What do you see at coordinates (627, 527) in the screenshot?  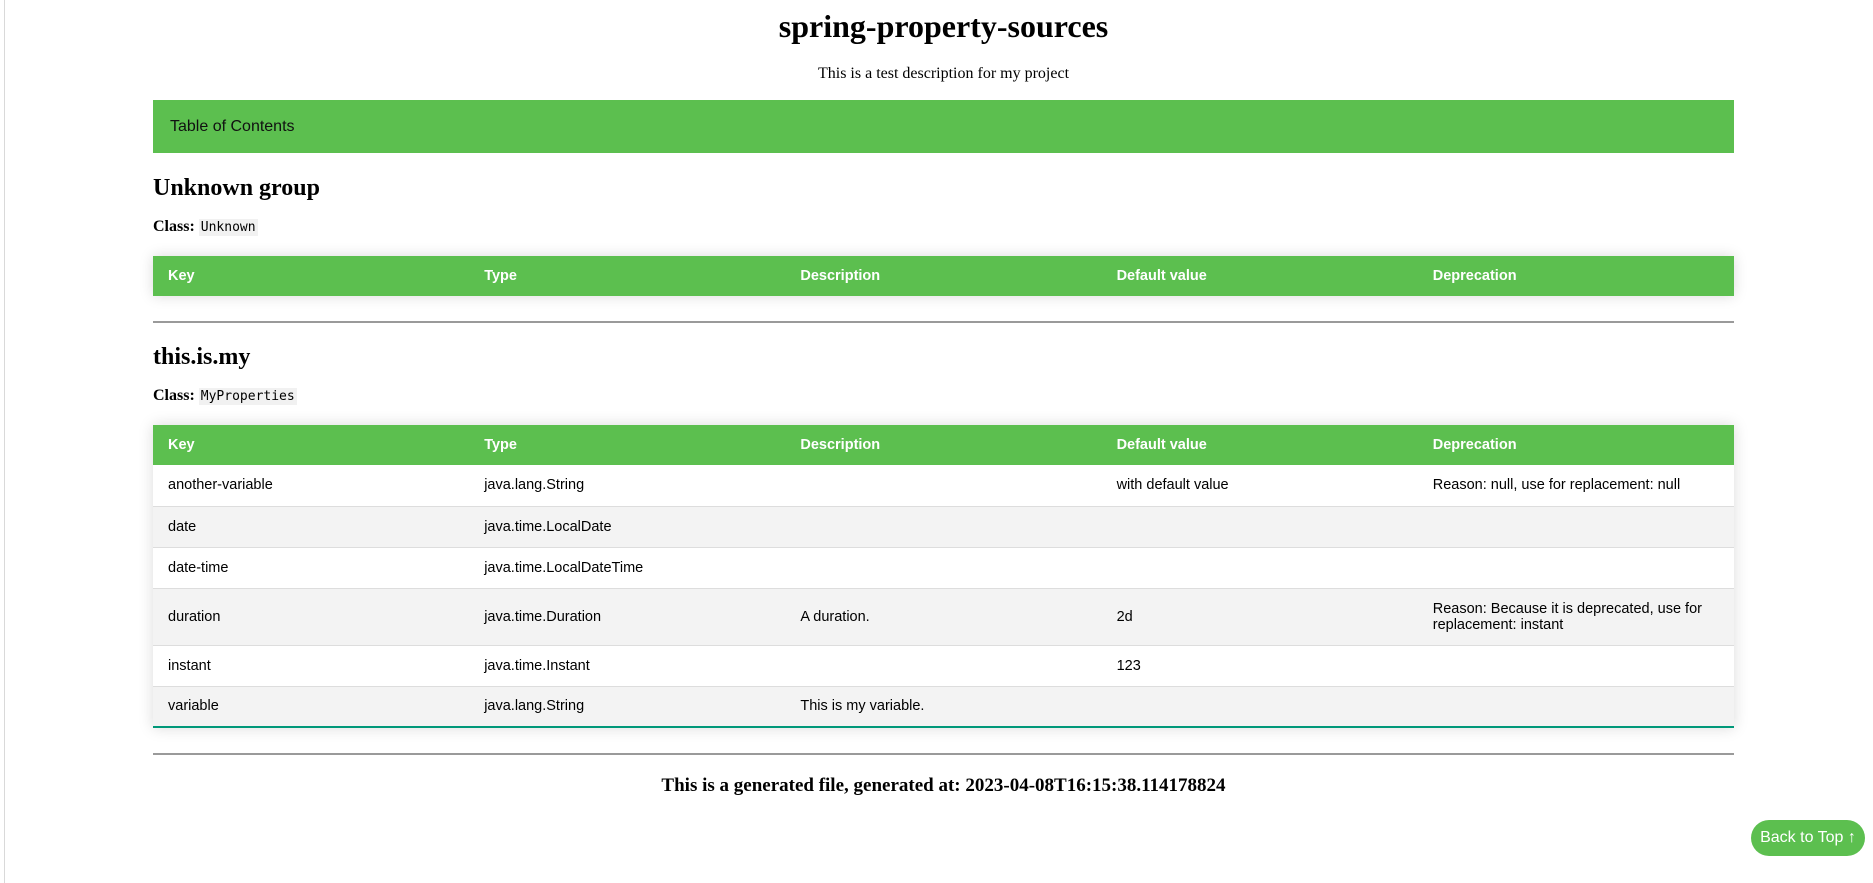 I see `cell-type: java.time.LocalDate` at bounding box center [627, 527].